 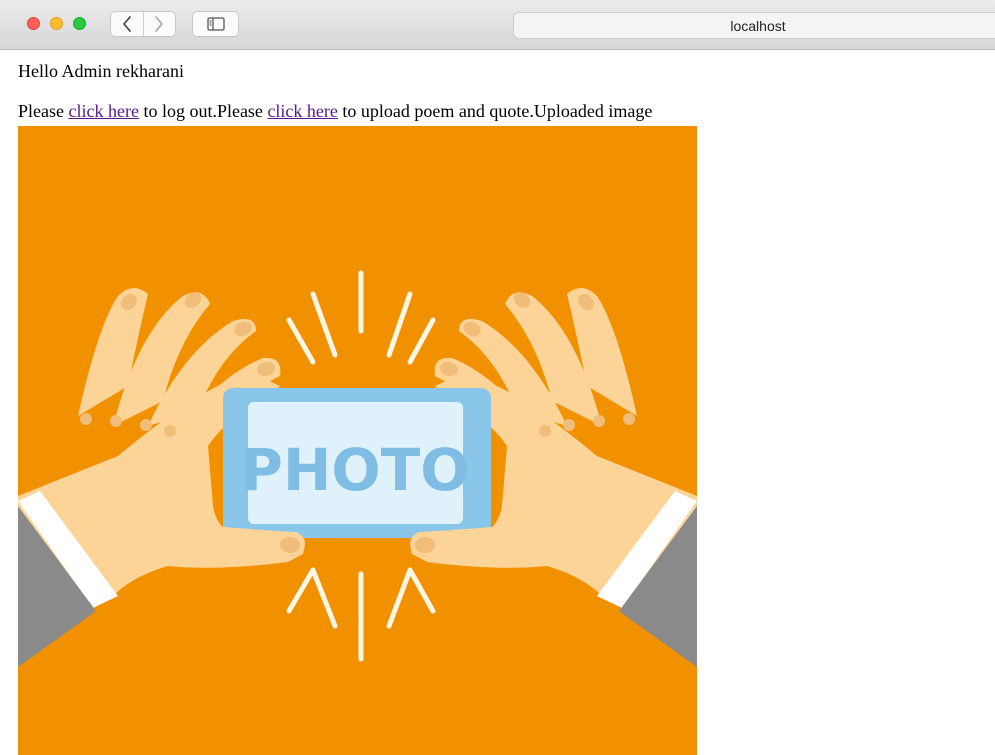 What do you see at coordinates (497, 25) in the screenshot?
I see `browser-toolbar: localhost` at bounding box center [497, 25].